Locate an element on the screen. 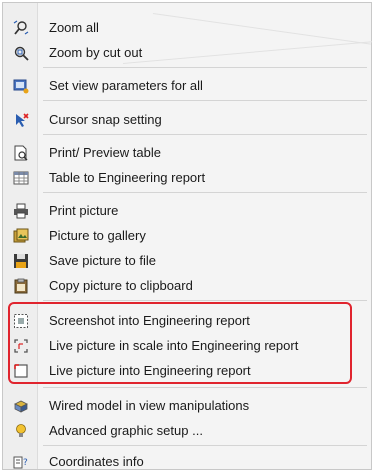 The width and height of the screenshot is (378, 474). print-preview-icon is located at coordinates (21, 153).